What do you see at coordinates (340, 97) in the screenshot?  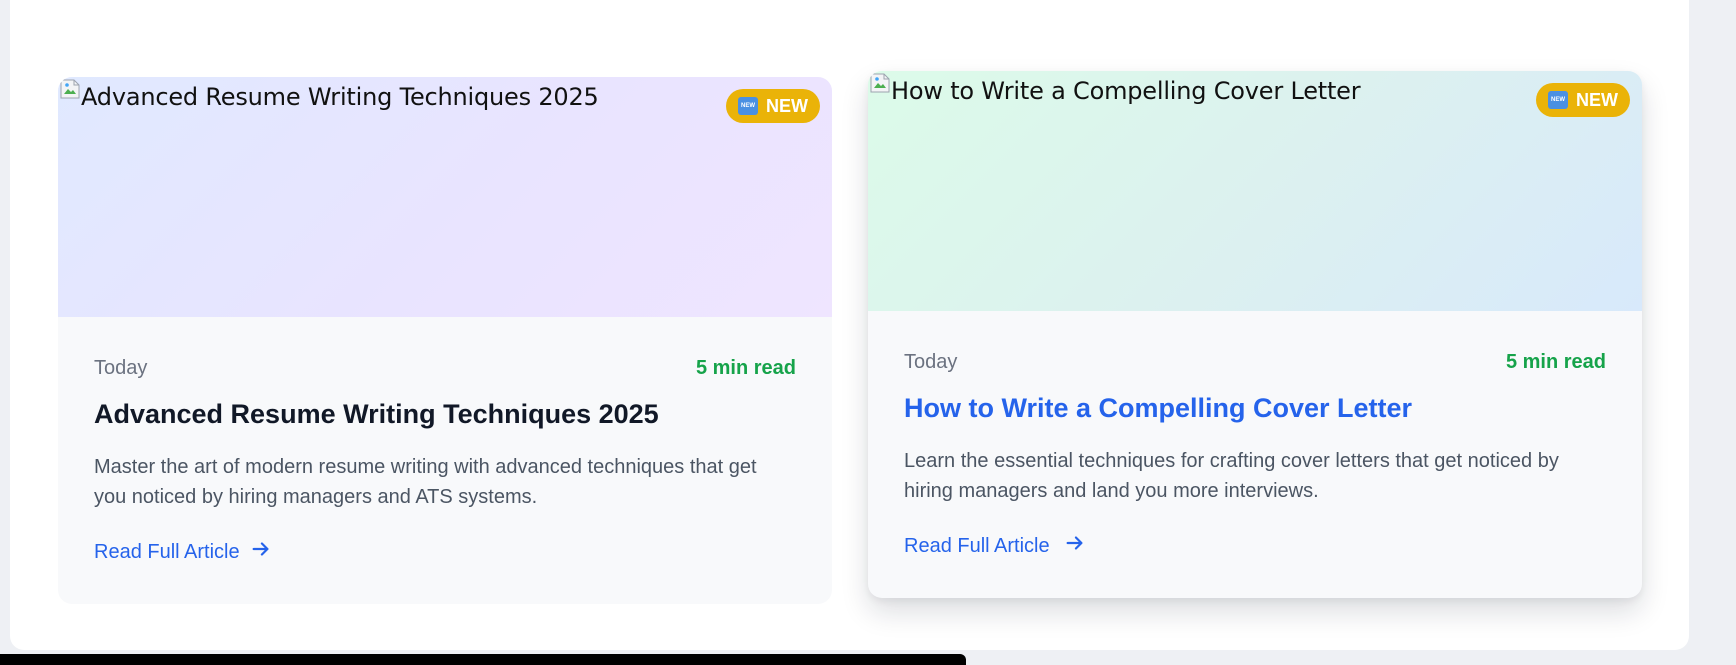 I see `image-alt-text: Advanced Resume Writing Techniques 2025` at bounding box center [340, 97].